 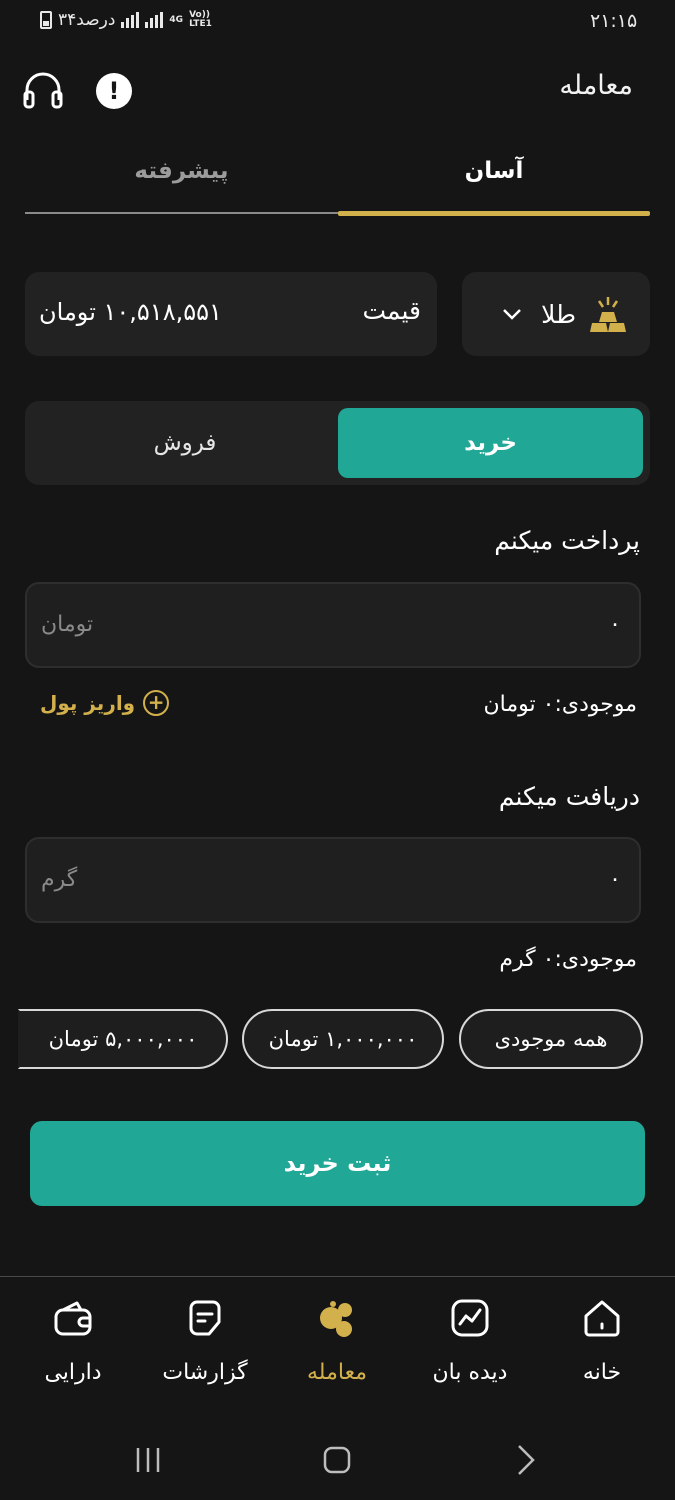 I want to click on nav-item-trade: معامله, so click(x=337, y=1346).